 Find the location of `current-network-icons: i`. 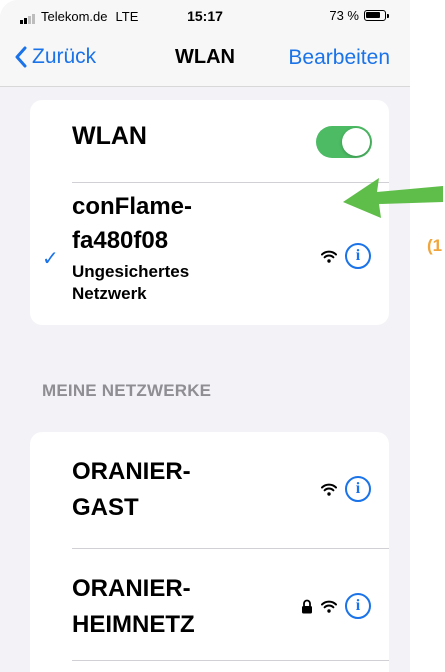

current-network-icons: i is located at coordinates (346, 256).